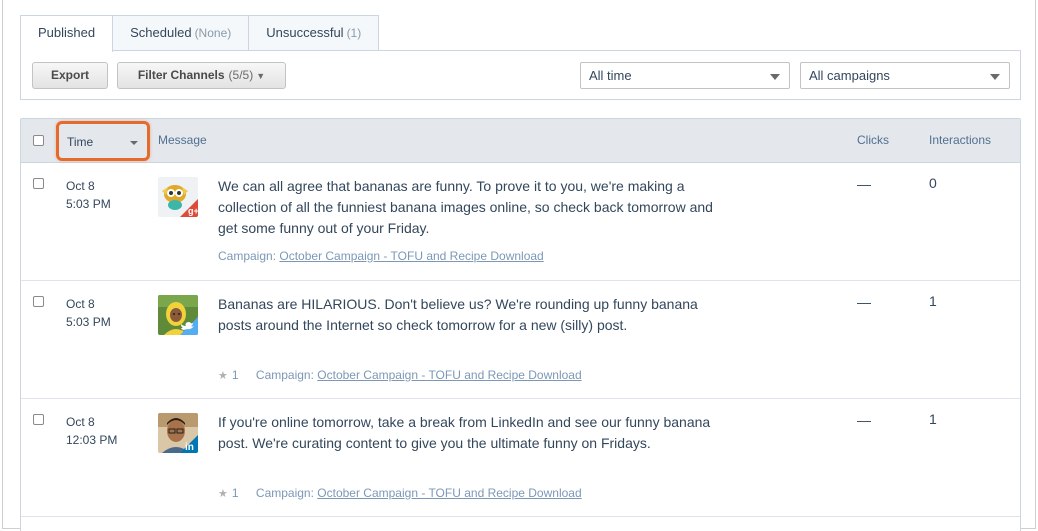 Image resolution: width=1038 pixels, height=531 pixels. I want to click on person-avatar-icon: in, so click(178, 433).